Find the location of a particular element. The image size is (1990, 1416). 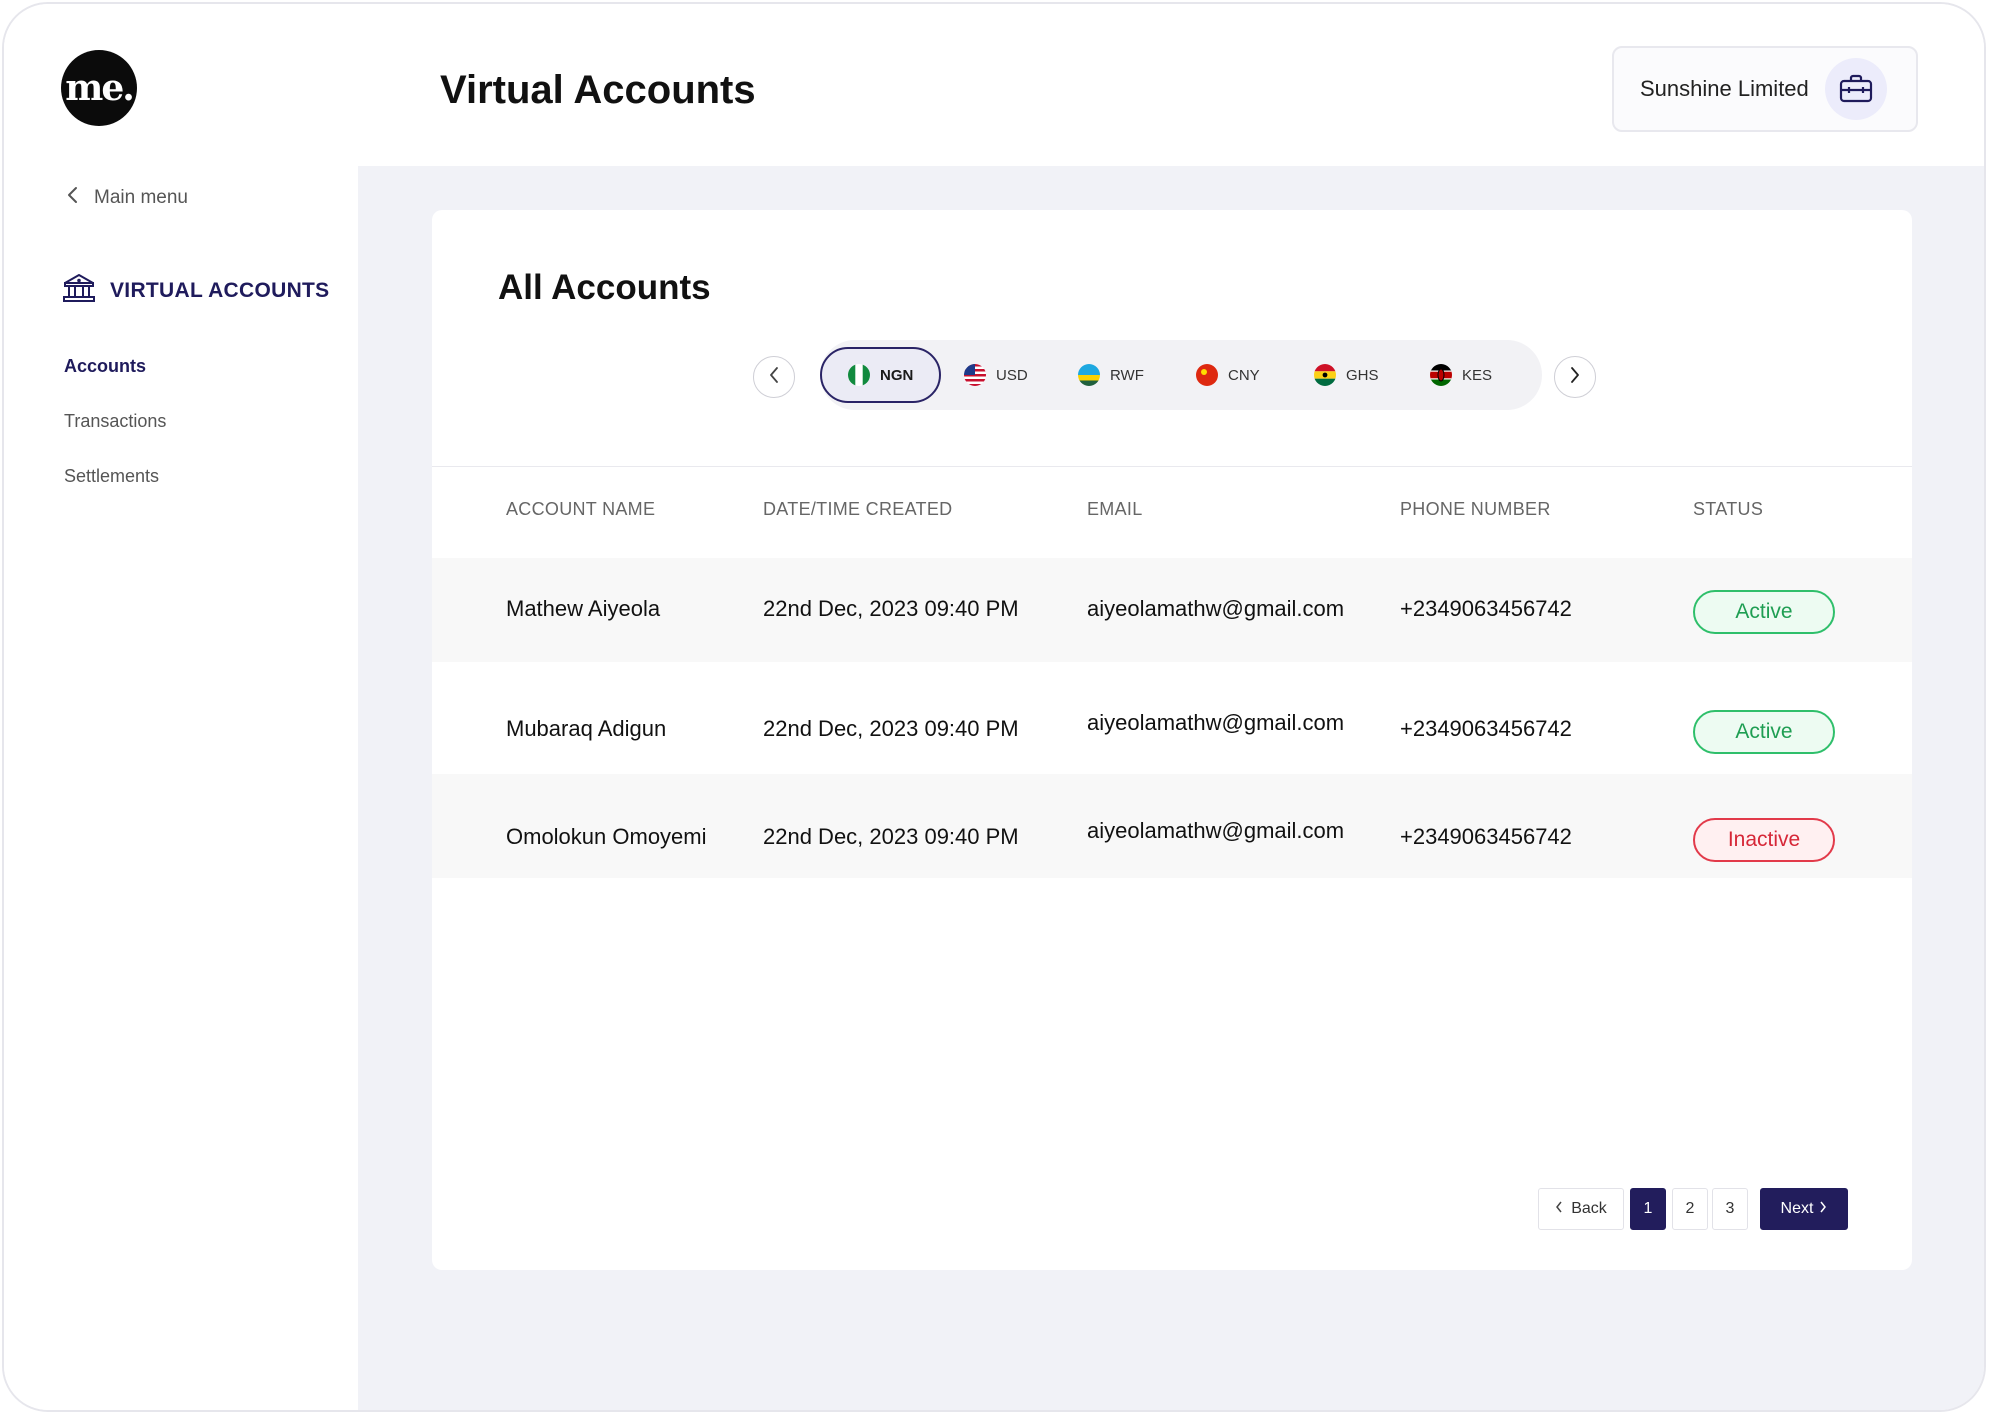

organization-switcher: Sunshine Limited is located at coordinates (1765, 89).